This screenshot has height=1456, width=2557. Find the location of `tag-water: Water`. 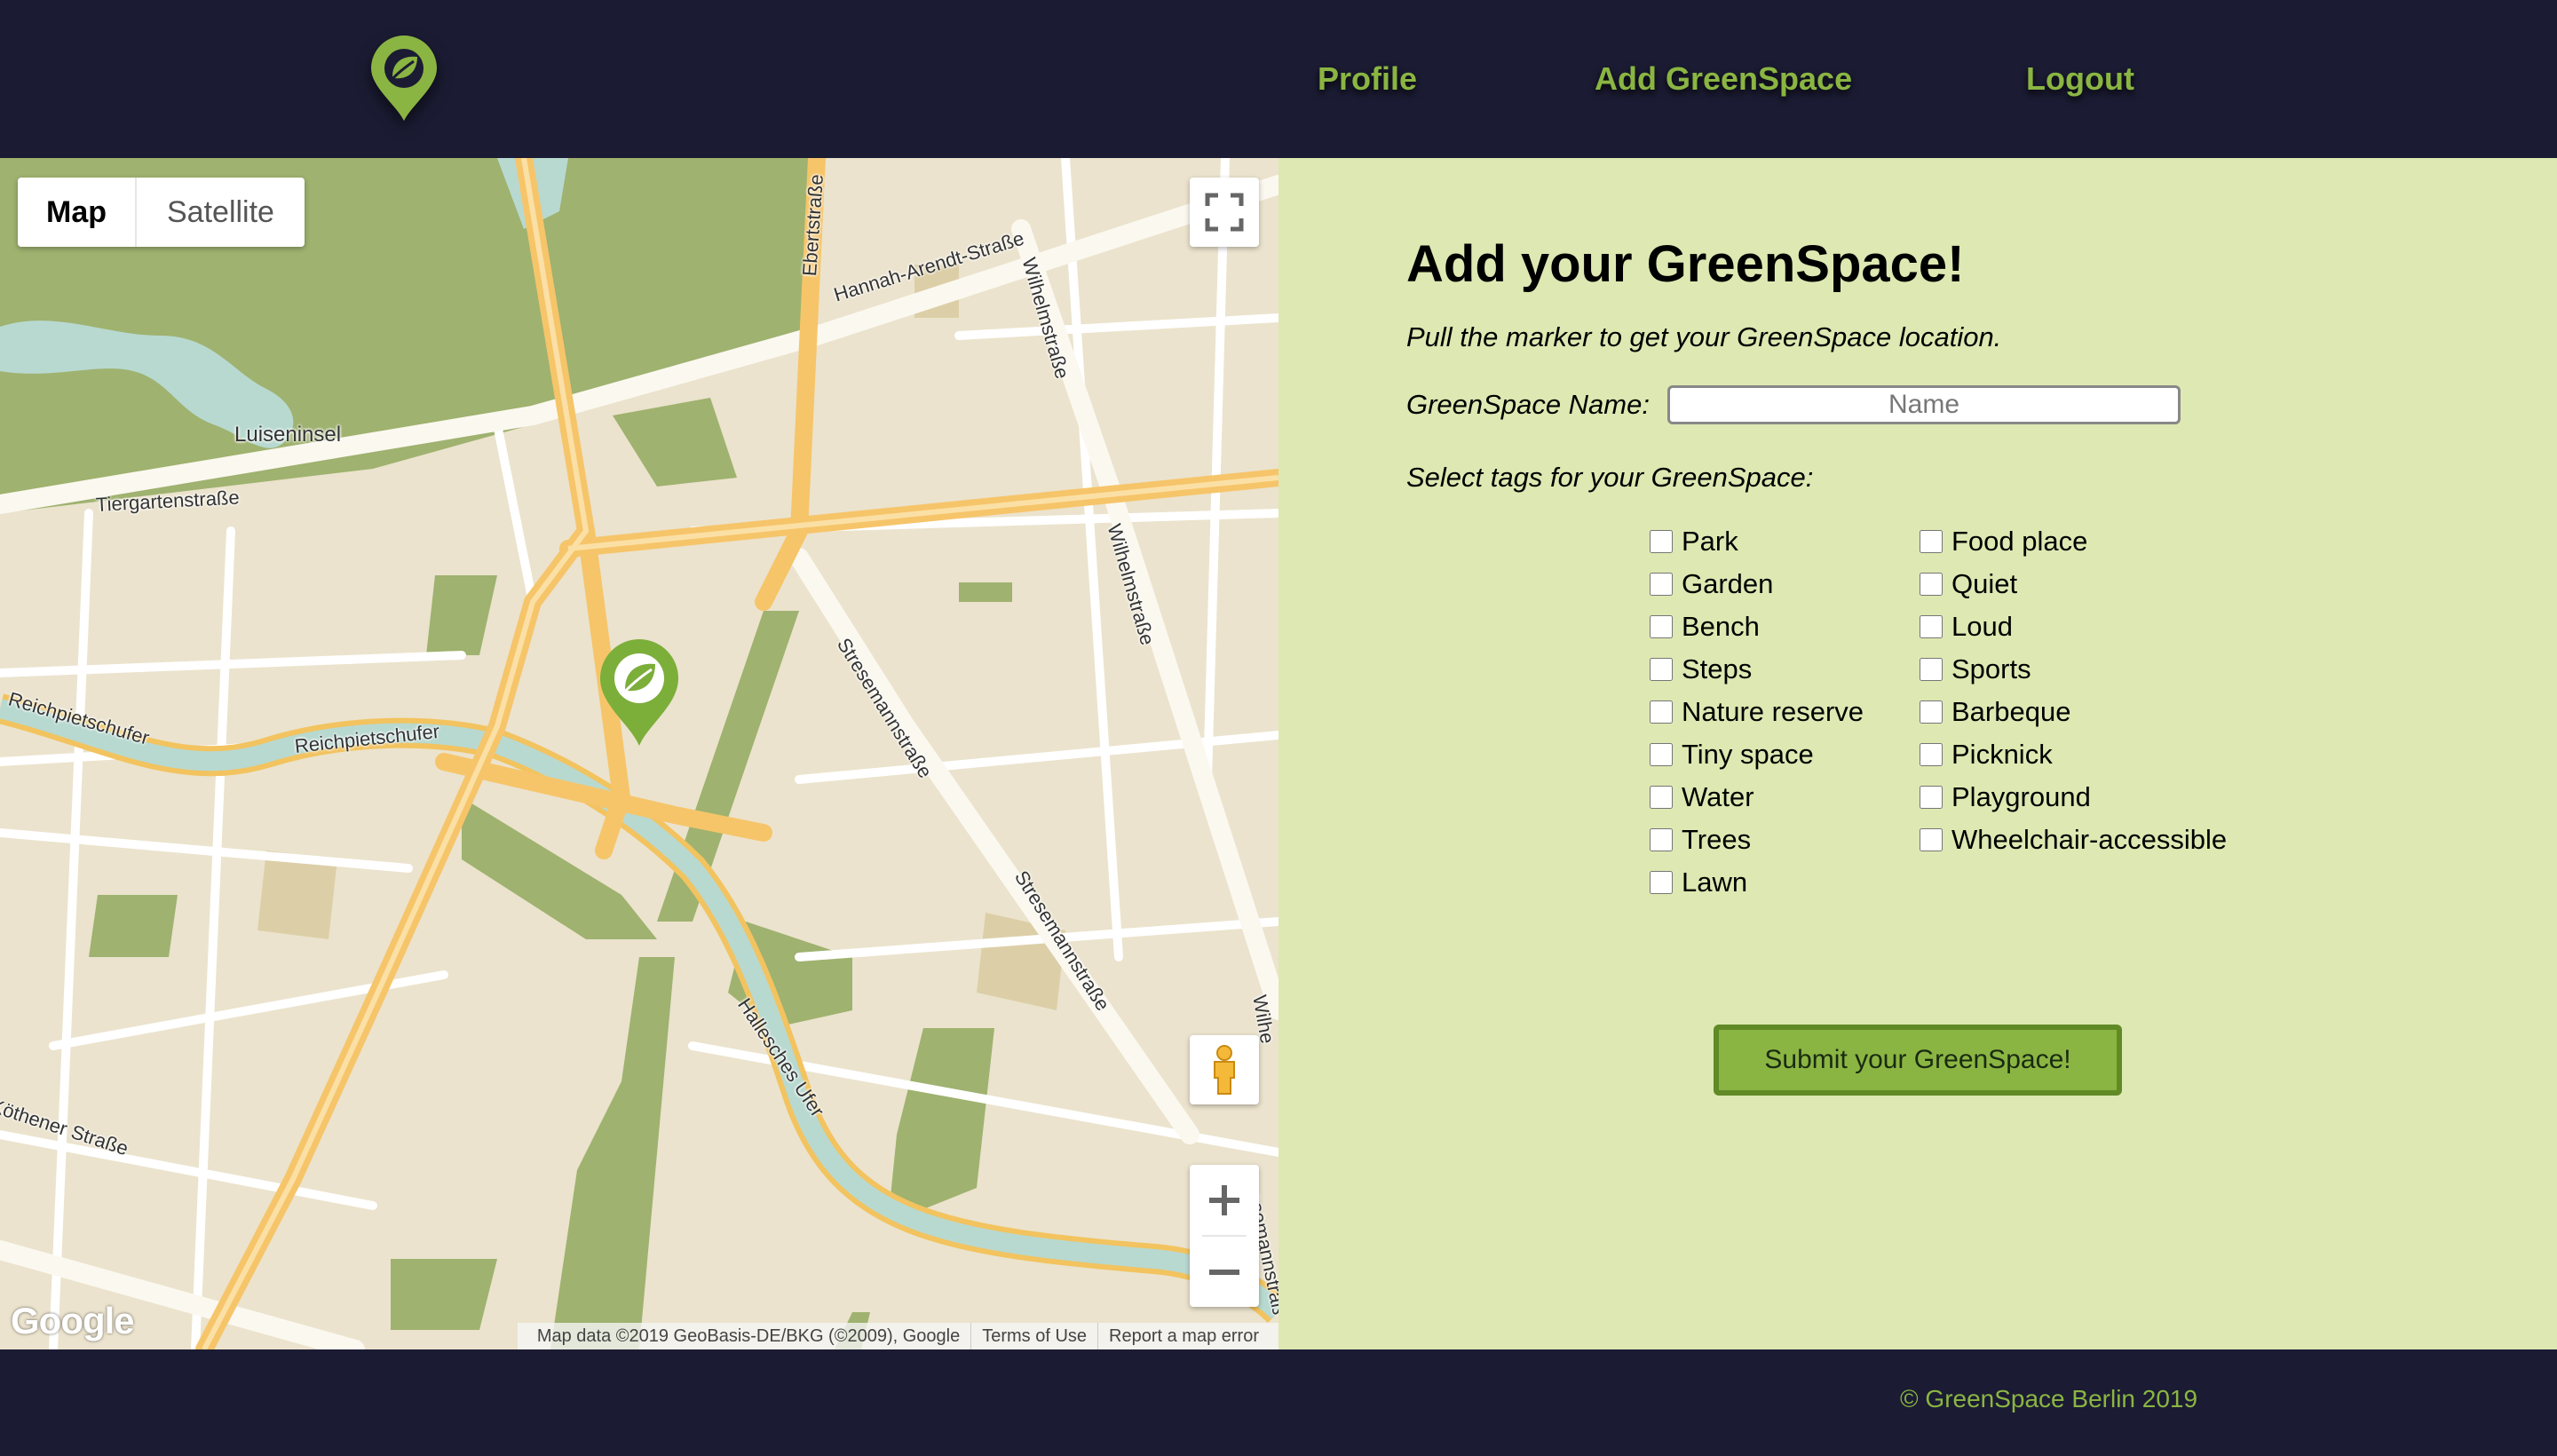

tag-water: Water is located at coordinates (1757, 797).